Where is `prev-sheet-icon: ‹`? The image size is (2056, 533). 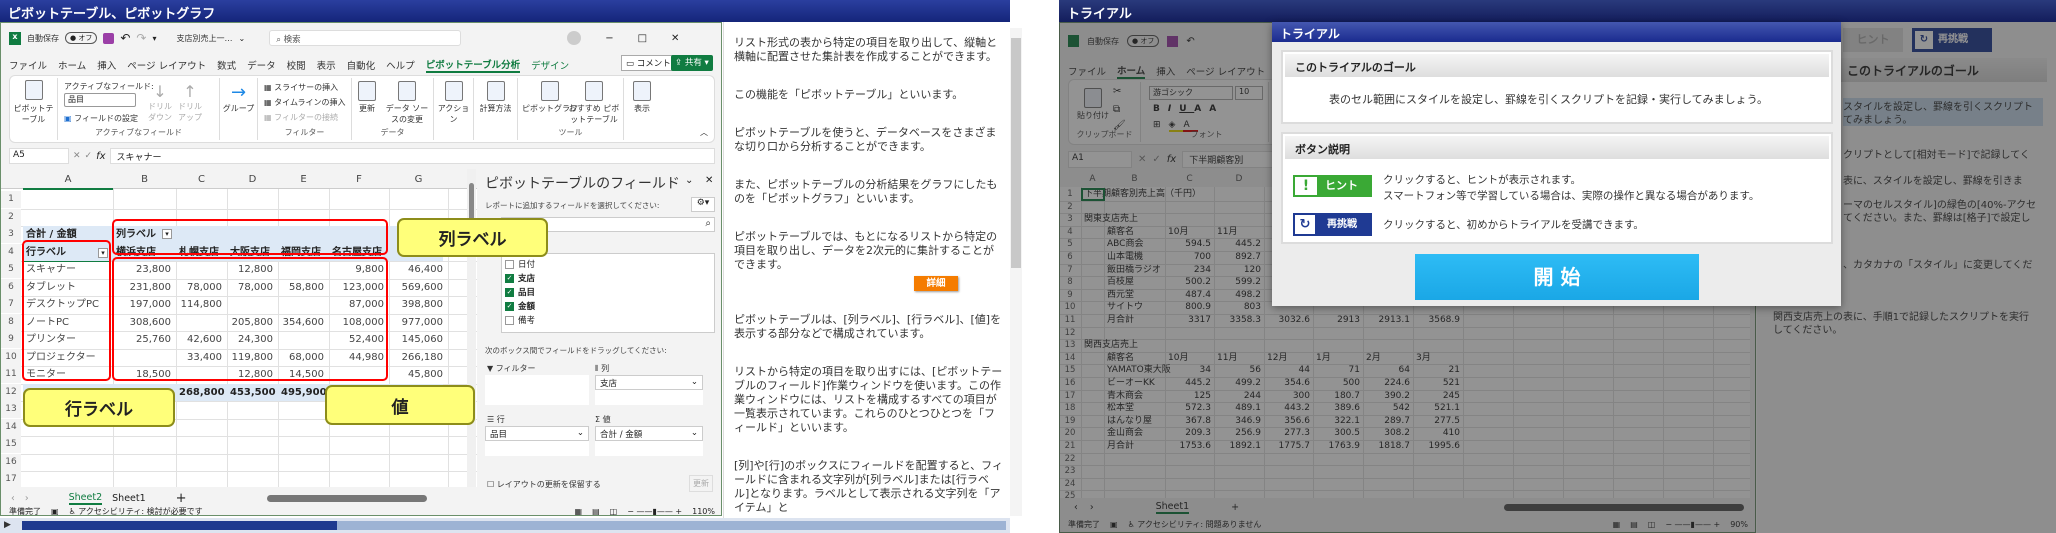
prev-sheet-icon: ‹ is located at coordinates (13, 498).